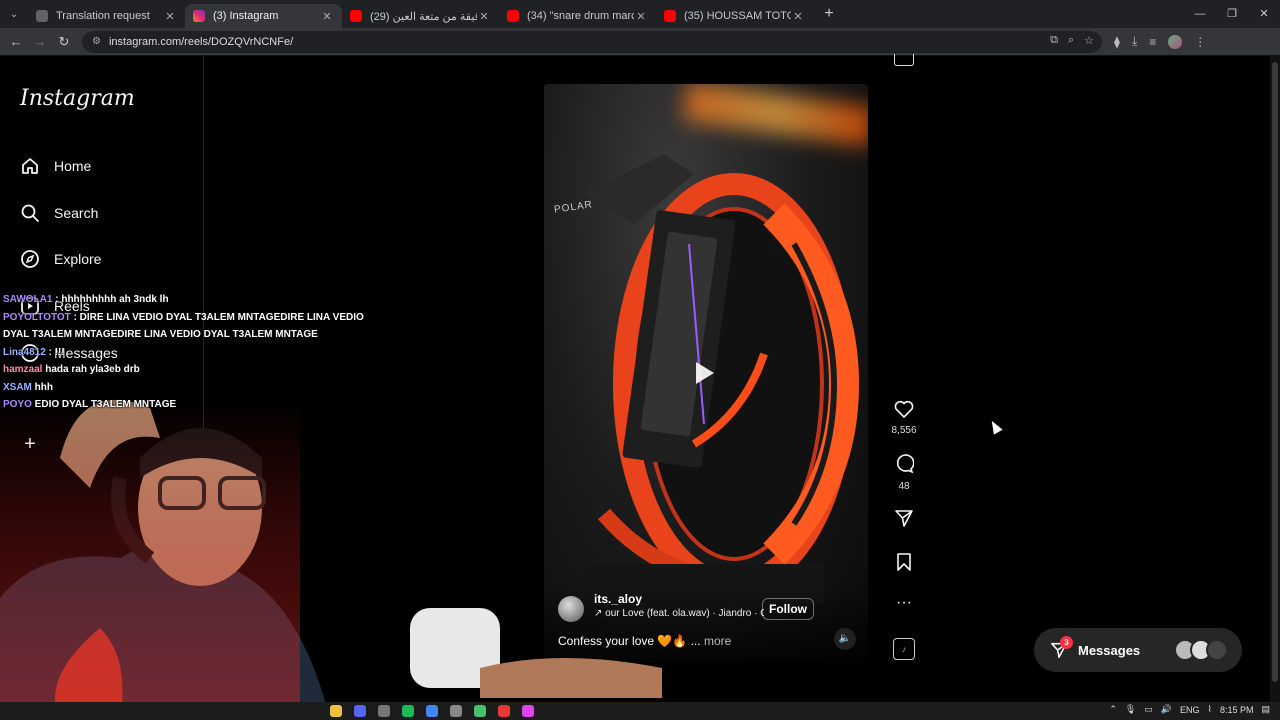  What do you see at coordinates (1237, 710) in the screenshot?
I see `clock: 8:15 PM` at bounding box center [1237, 710].